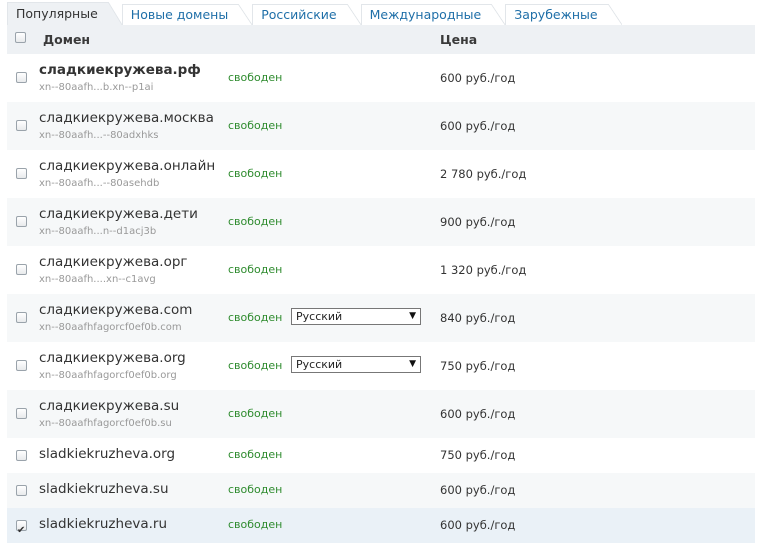  Describe the element at coordinates (478, 222) in the screenshot. I see `domain-price: 900 руб./год` at that location.